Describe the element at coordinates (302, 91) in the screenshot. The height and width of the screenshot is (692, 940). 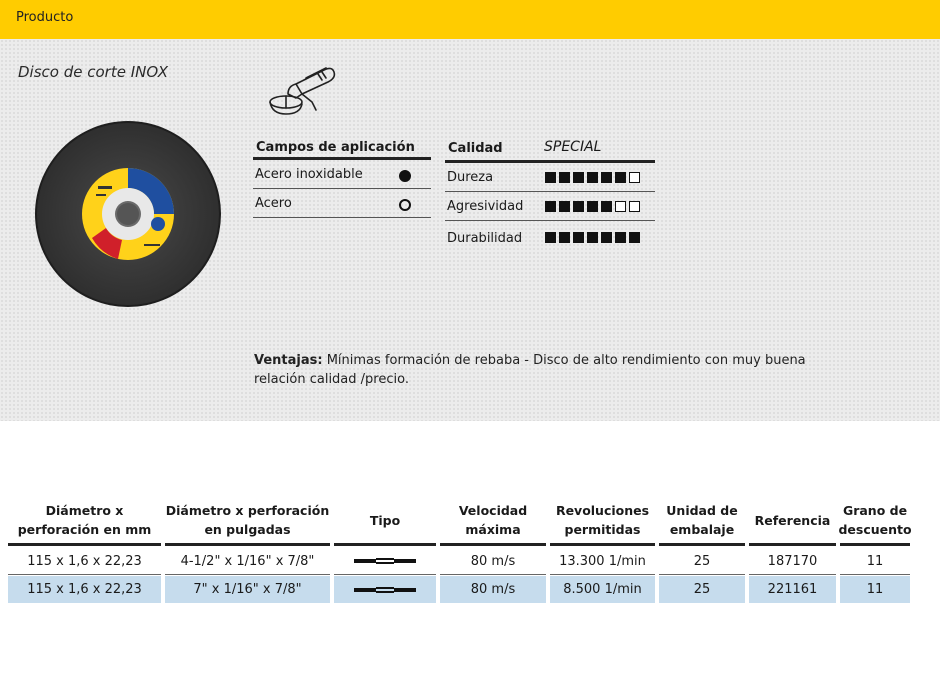
I see `angle-grinder-icon` at that location.